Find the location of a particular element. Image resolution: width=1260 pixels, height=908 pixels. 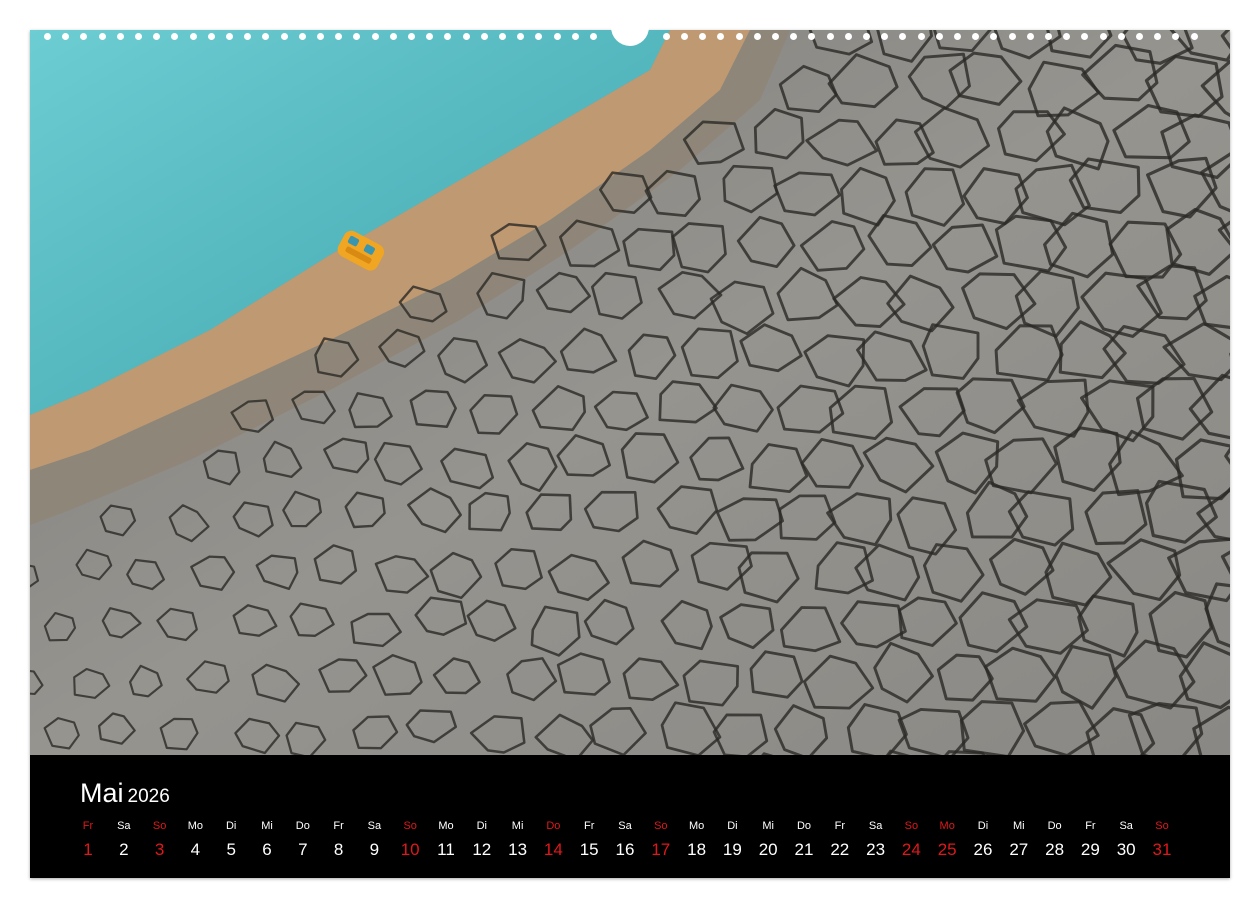

day-number: 23 is located at coordinates (876, 849).